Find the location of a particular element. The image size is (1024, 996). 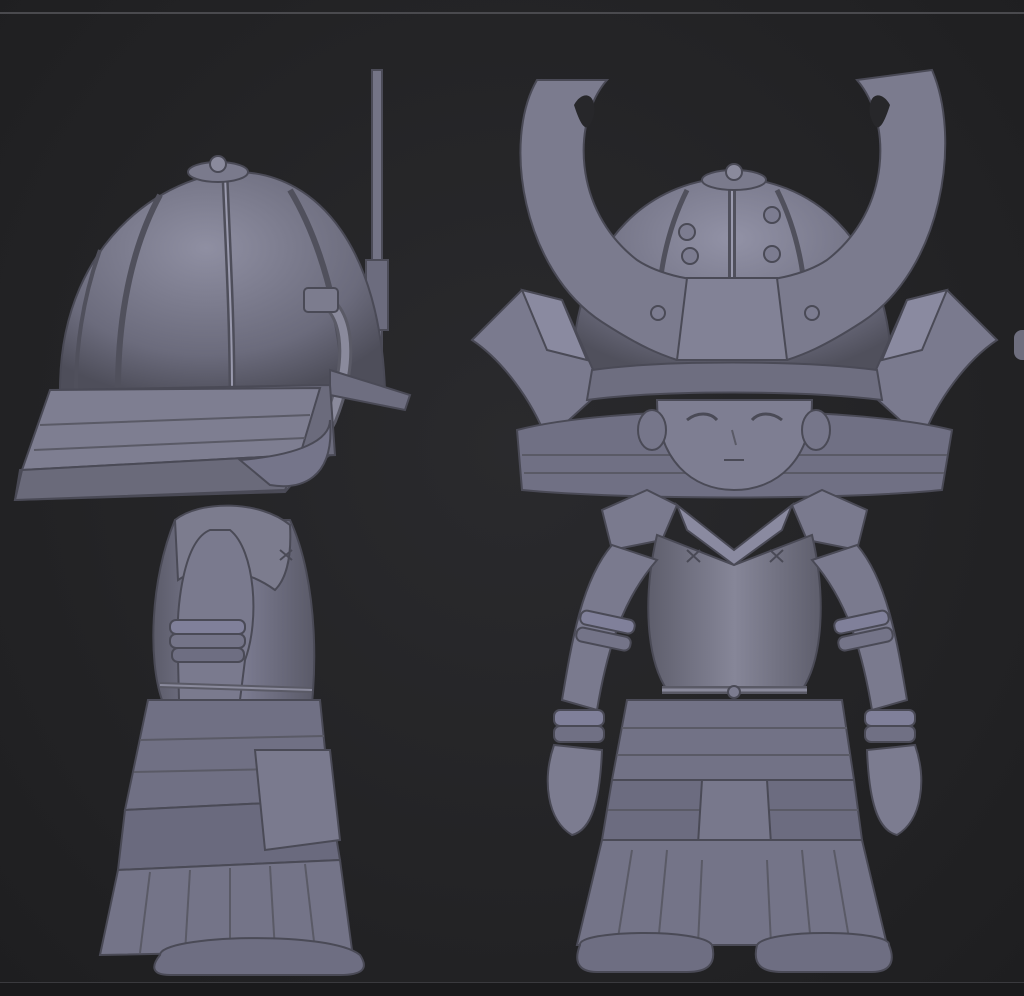

viewport-top-border is located at coordinates (512, 13).